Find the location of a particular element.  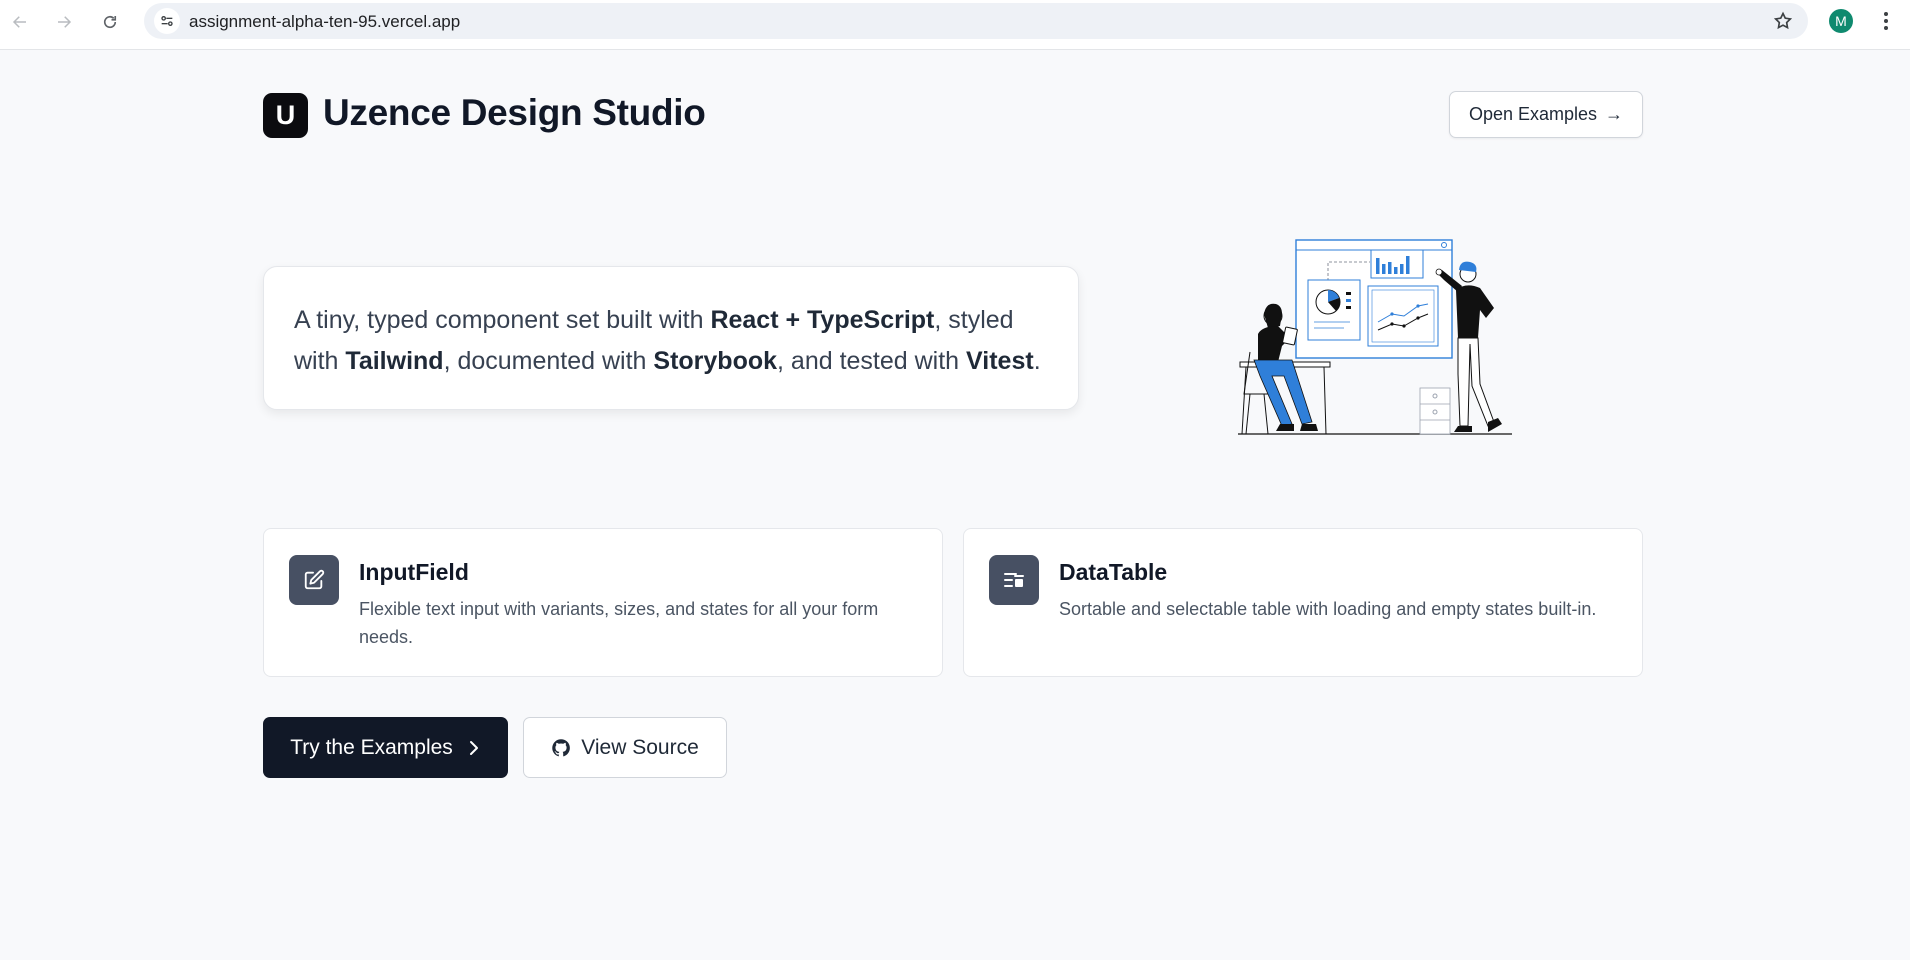

arrow-left-icon is located at coordinates (19, 22).